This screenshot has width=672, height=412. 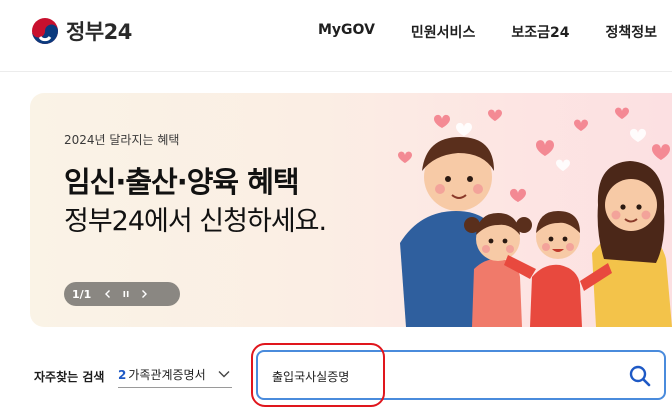 I want to click on nav-item-mygov: MyGOV, so click(x=346, y=32).